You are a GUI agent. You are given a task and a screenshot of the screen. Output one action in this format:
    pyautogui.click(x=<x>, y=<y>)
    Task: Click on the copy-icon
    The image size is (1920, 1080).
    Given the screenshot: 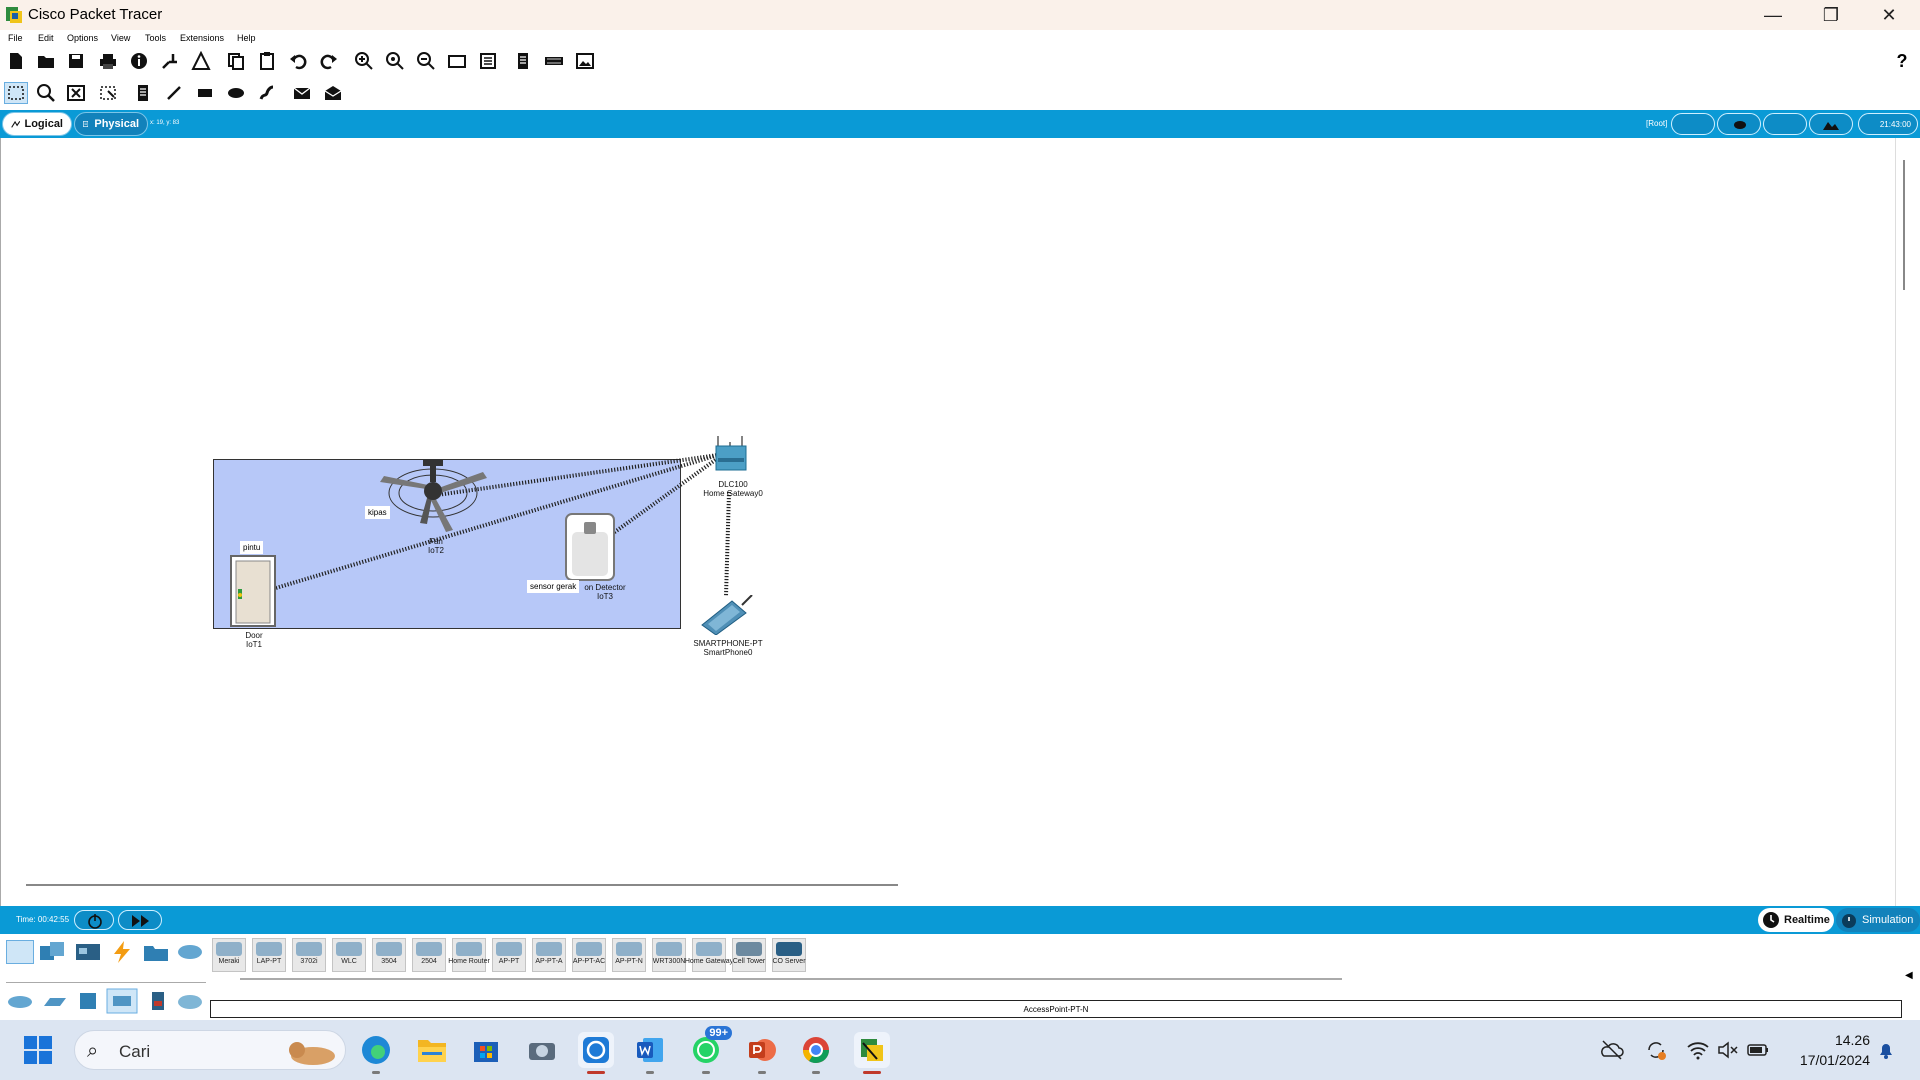 What is the action you would take?
    pyautogui.click(x=236, y=61)
    